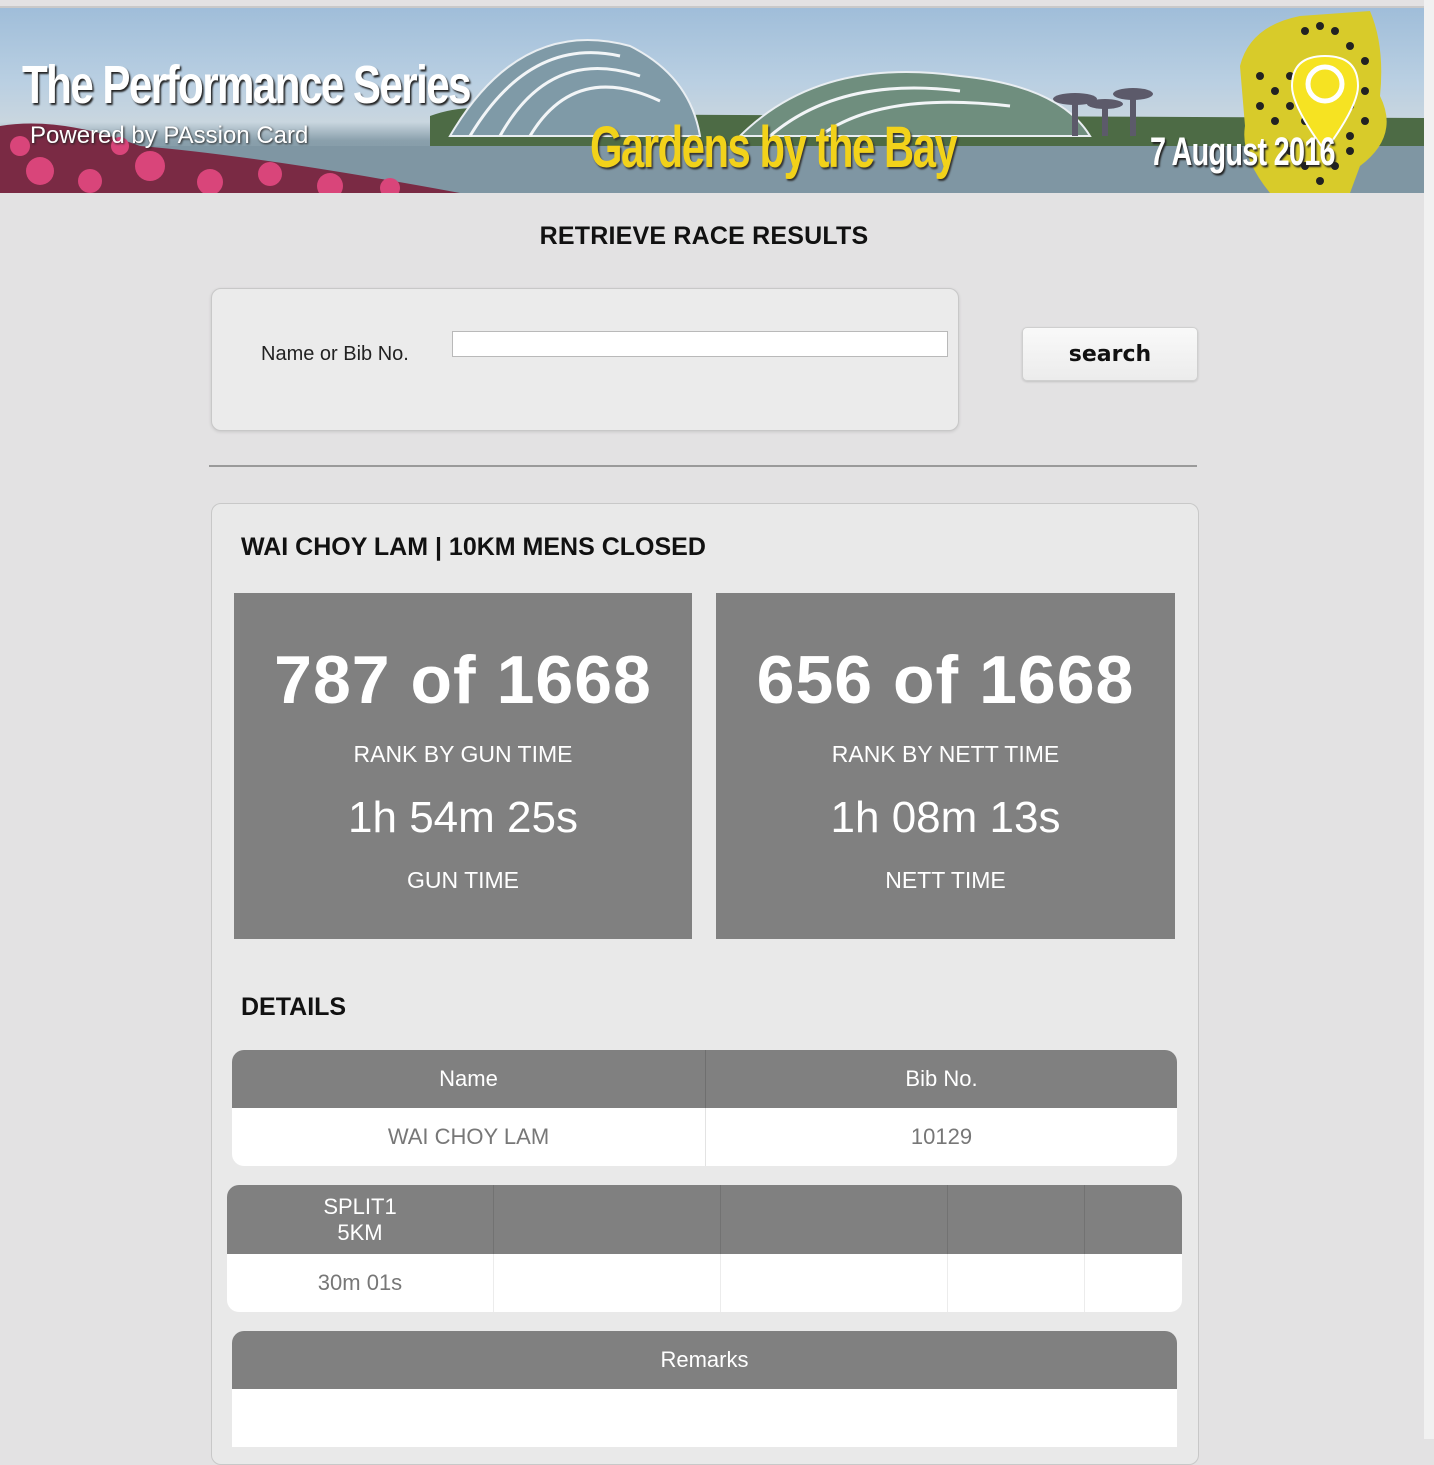 Image resolution: width=1434 pixels, height=1465 pixels. Describe the element at coordinates (169, 135) in the screenshot. I see `powered-by-text: Powered by PAssion Card` at that location.